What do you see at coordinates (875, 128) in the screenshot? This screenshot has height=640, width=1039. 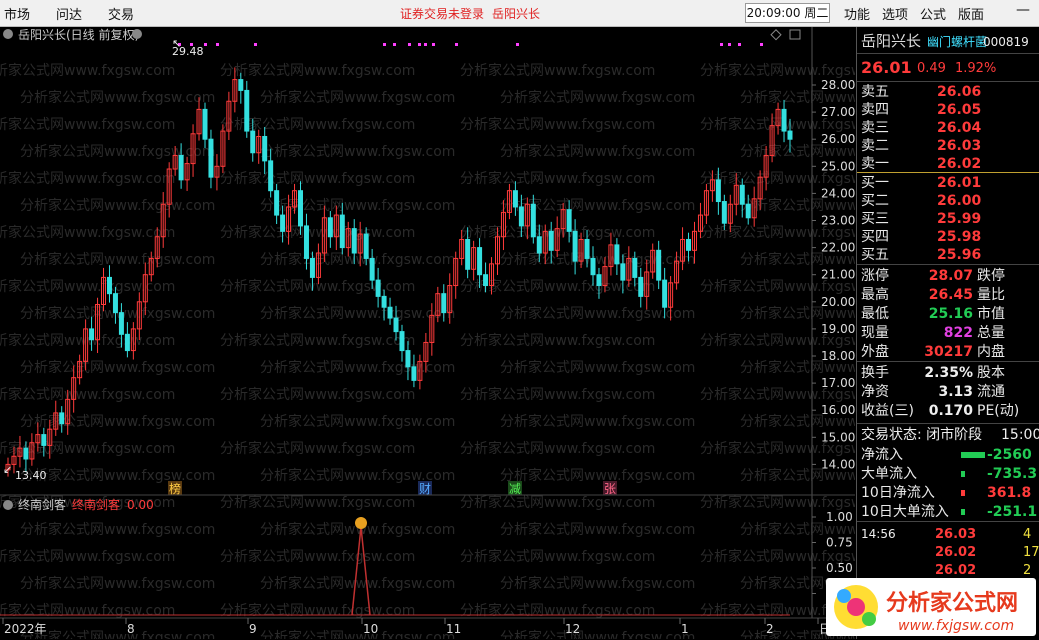 I see `ask-label: 卖三` at bounding box center [875, 128].